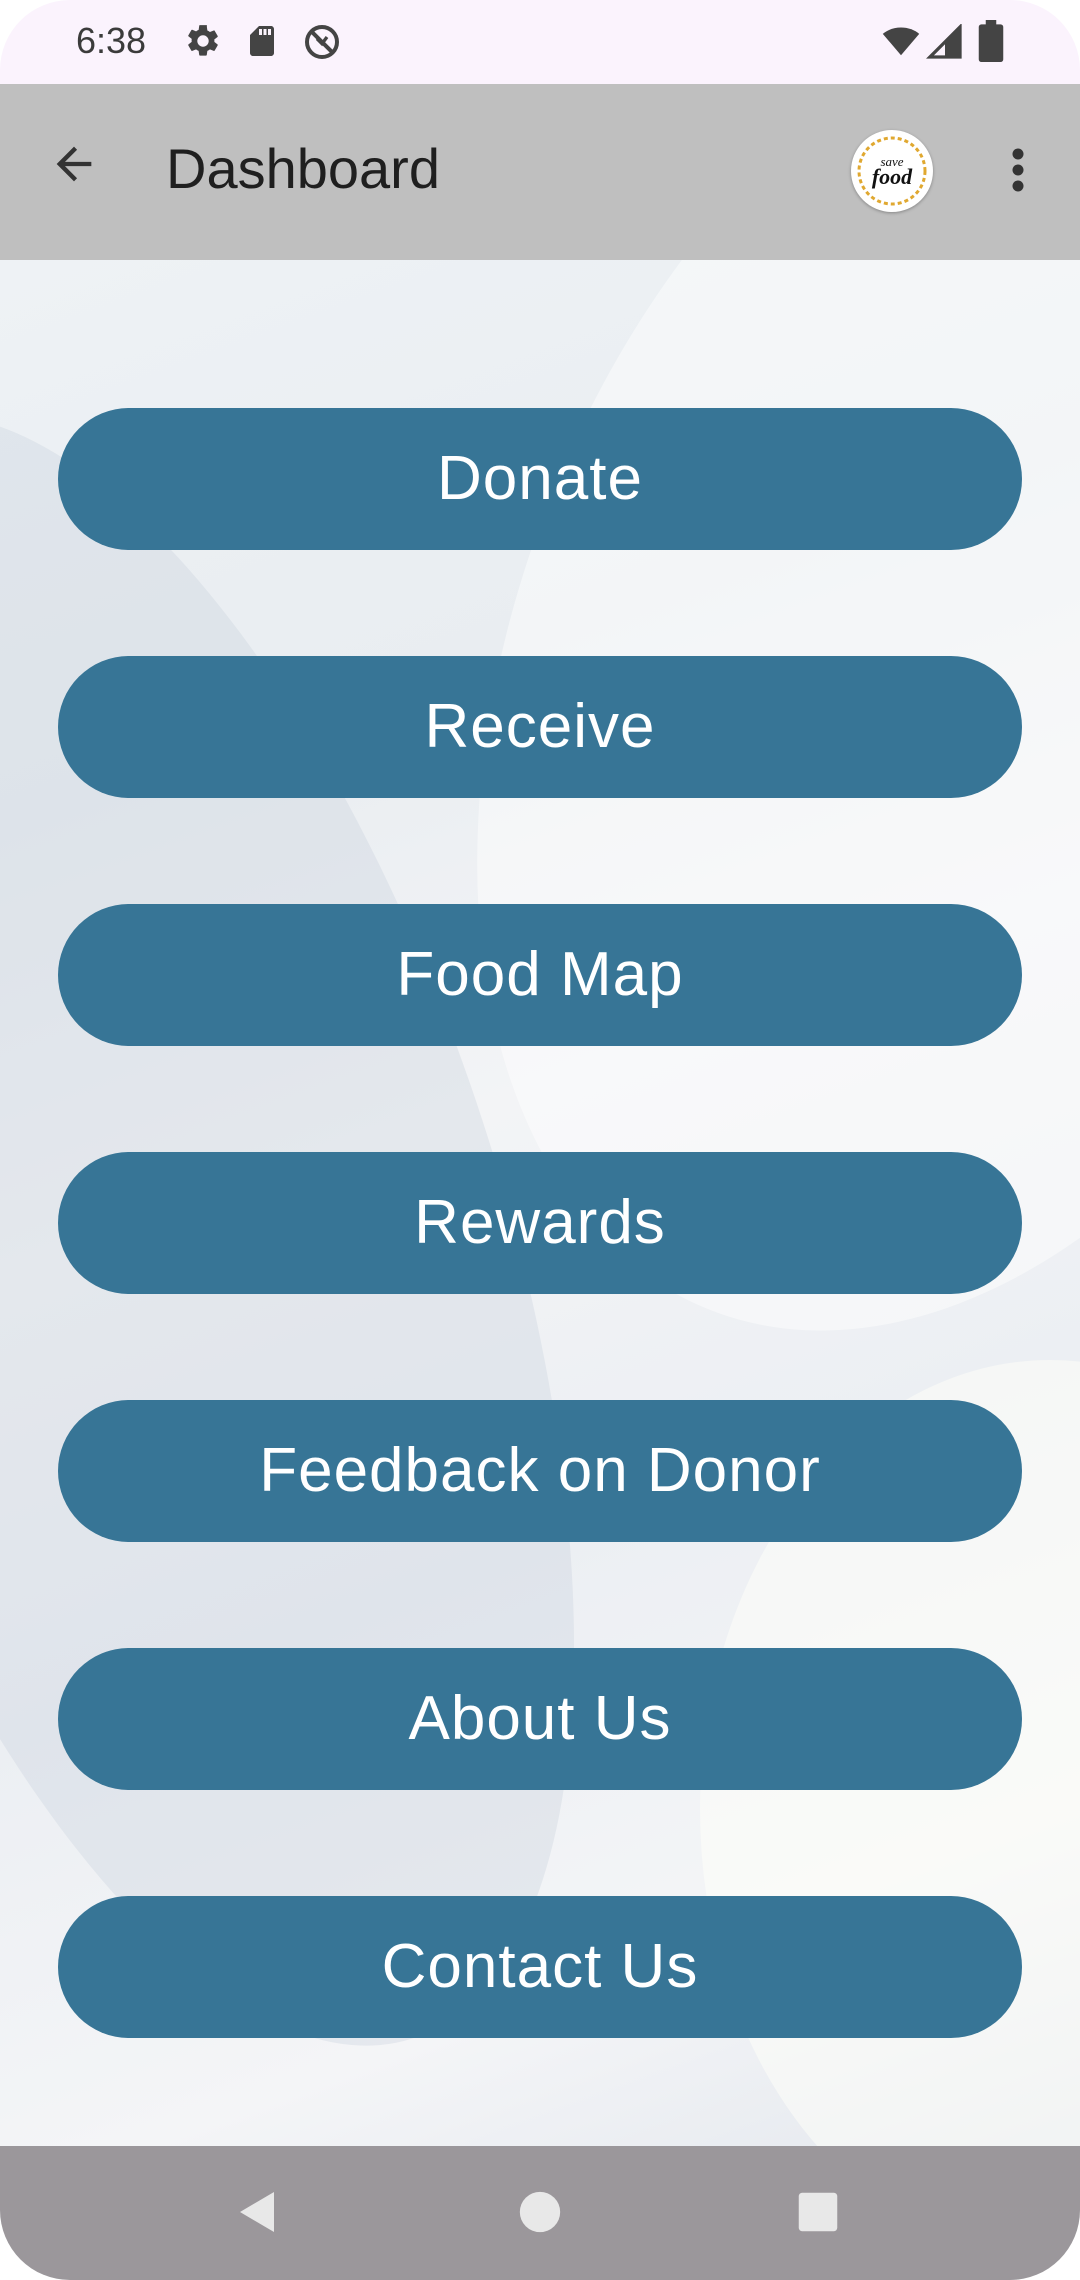 The image size is (1080, 2280). Describe the element at coordinates (262, 43) in the screenshot. I see `sd-card-icon` at that location.